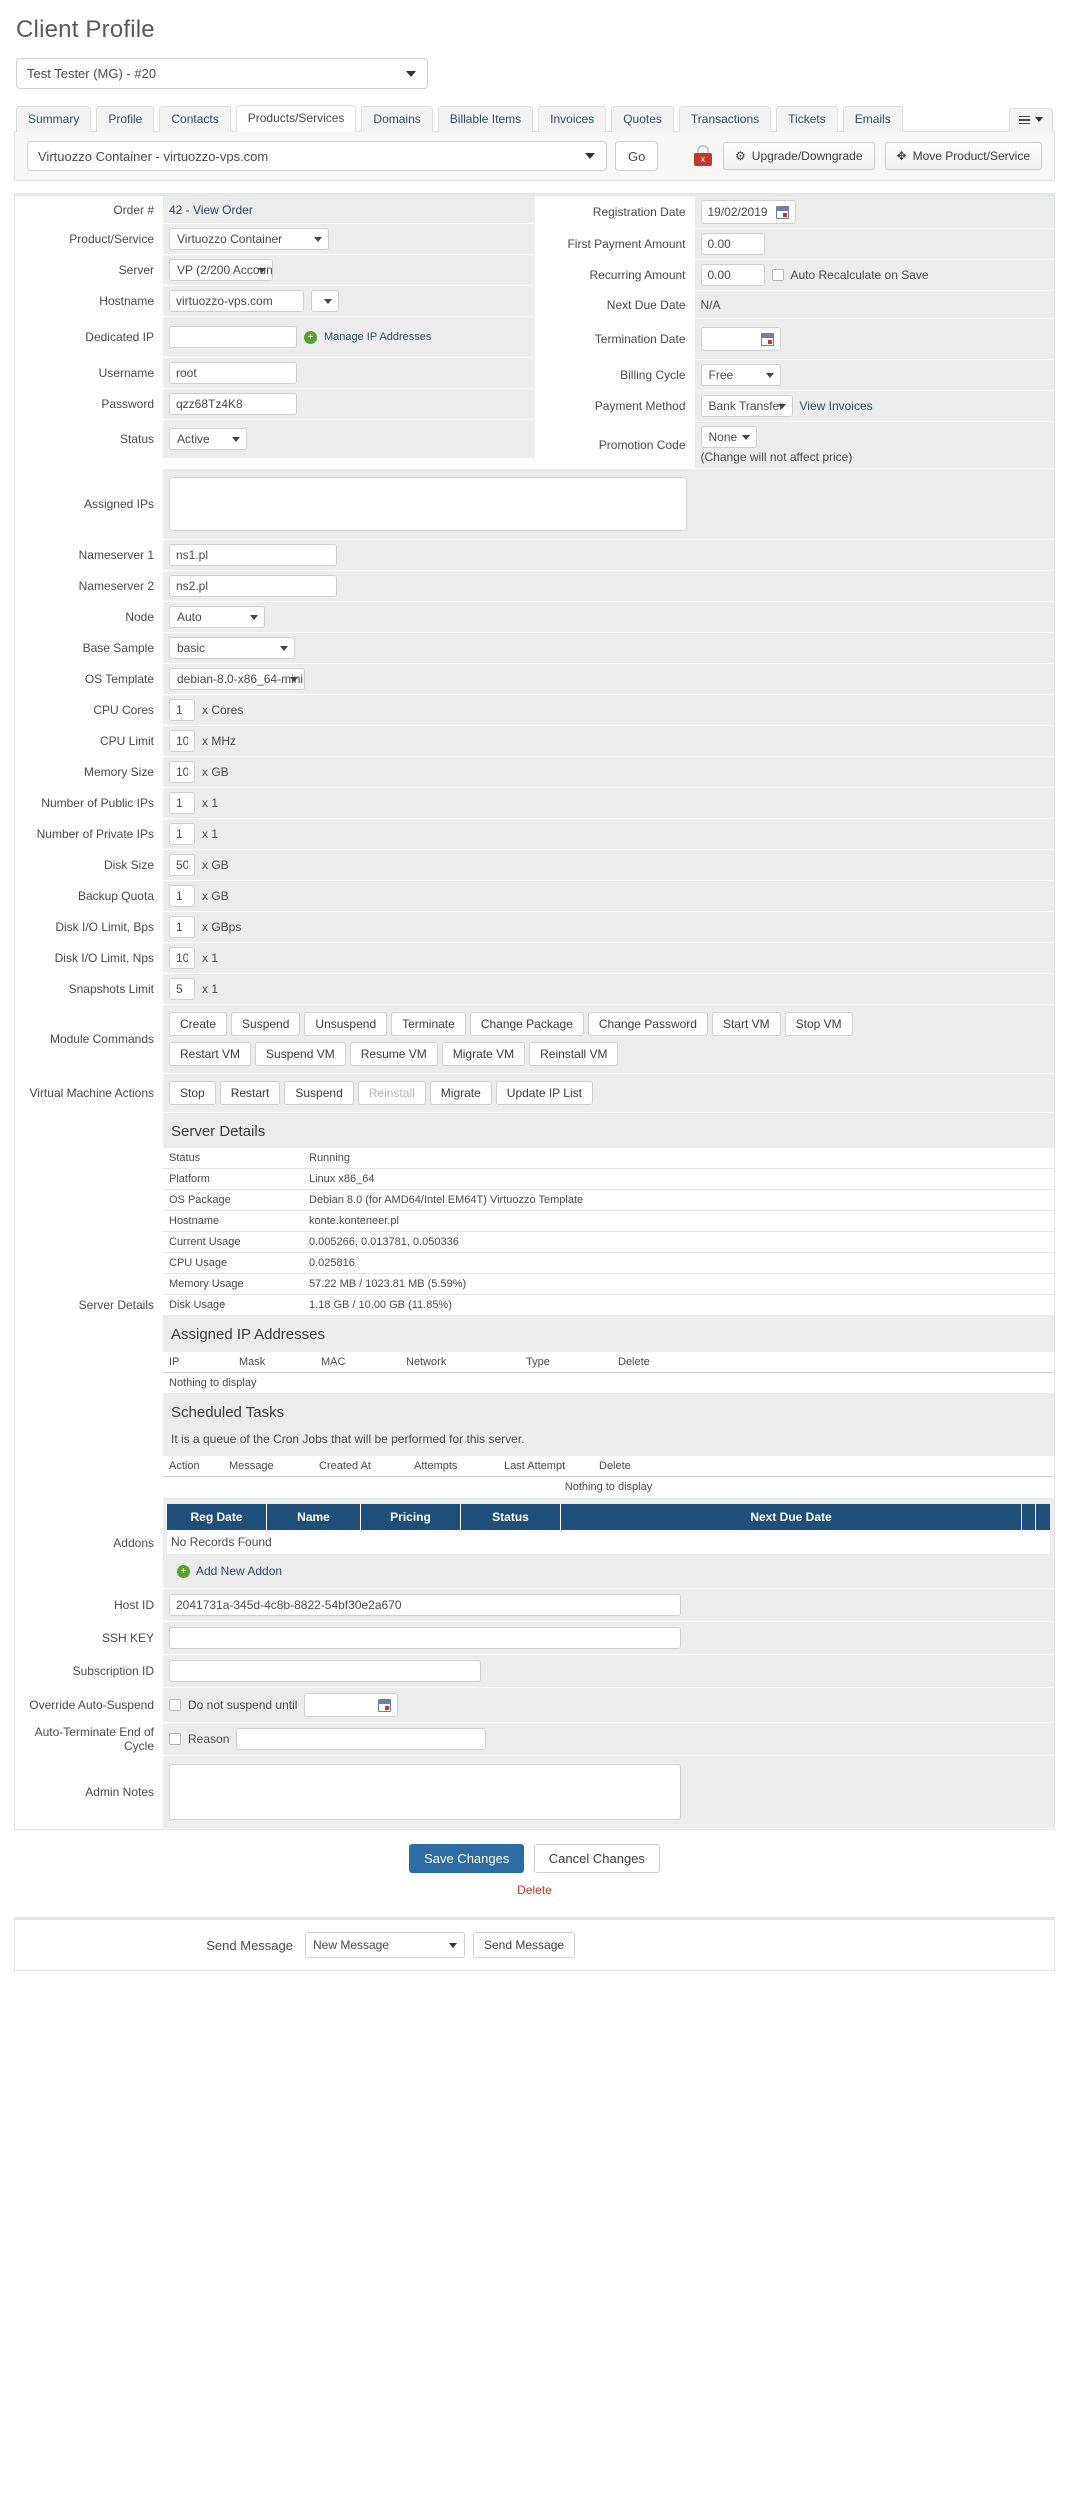 Image resolution: width=1069 pixels, height=2499 pixels. I want to click on tab-summary: Summary, so click(54, 119).